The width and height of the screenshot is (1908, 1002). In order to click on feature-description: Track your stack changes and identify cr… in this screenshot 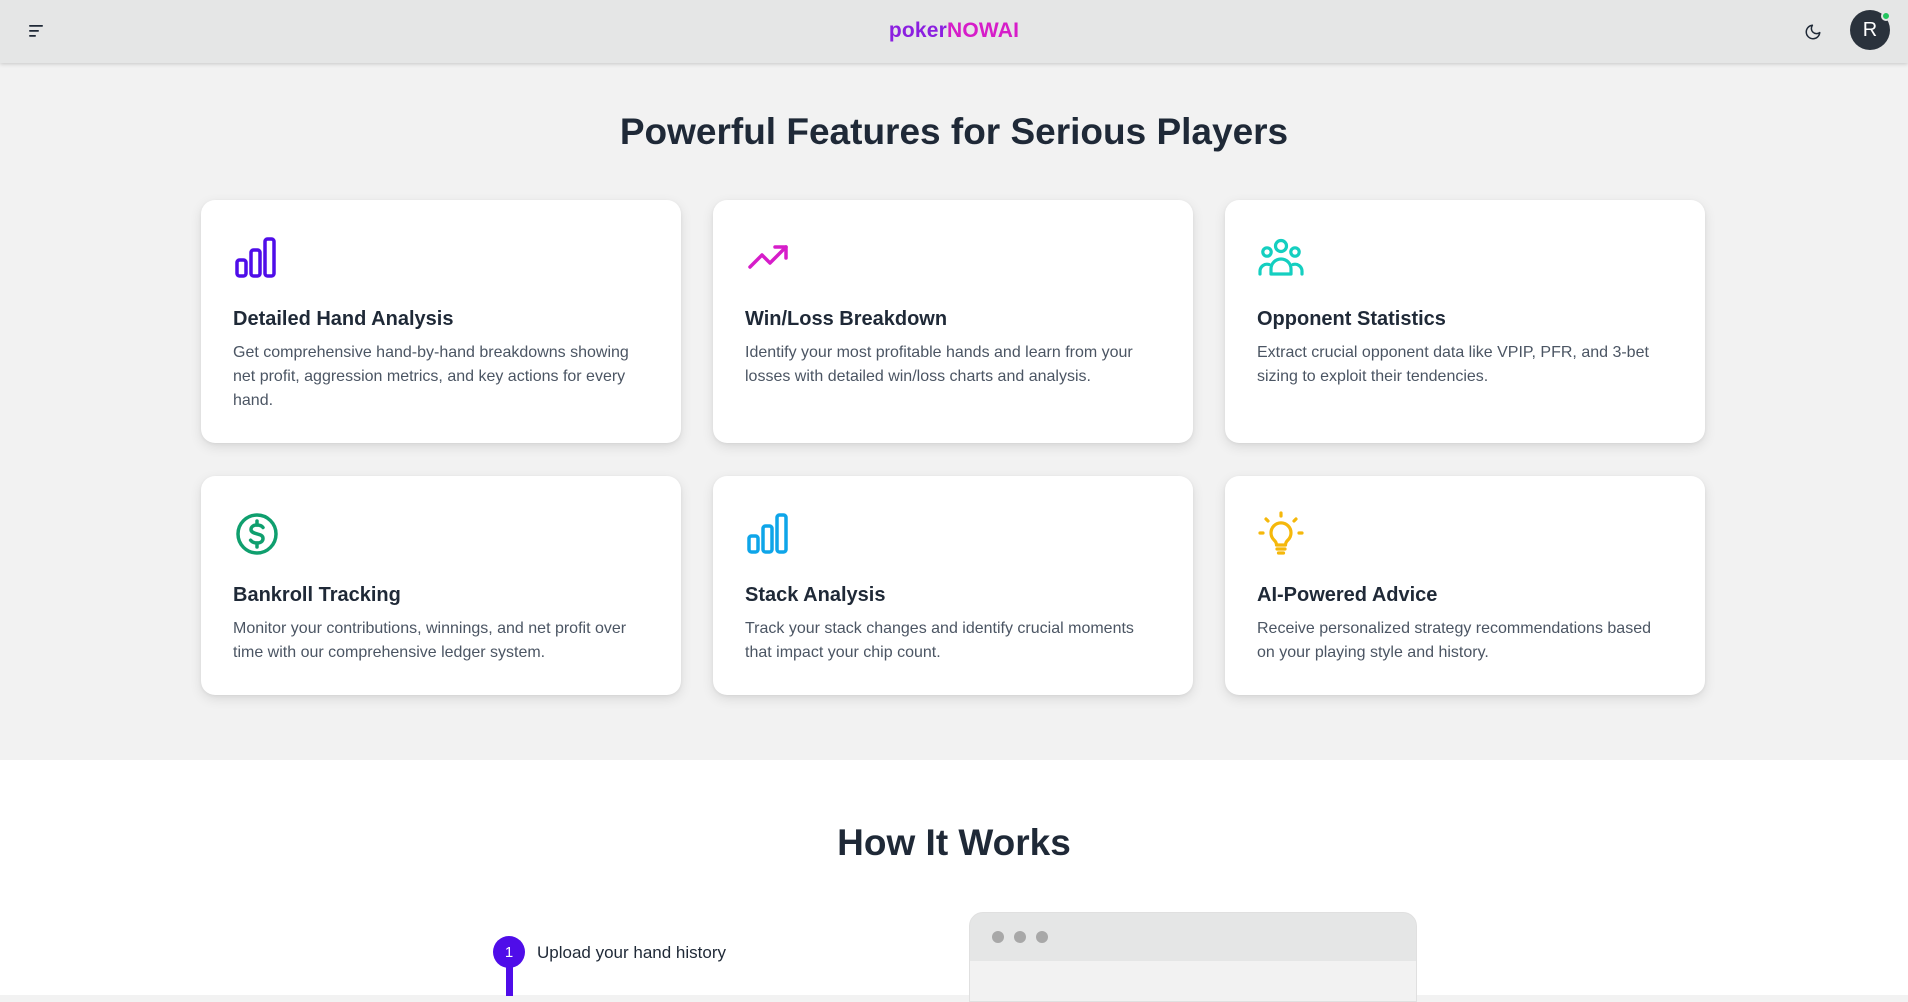, I will do `click(939, 640)`.